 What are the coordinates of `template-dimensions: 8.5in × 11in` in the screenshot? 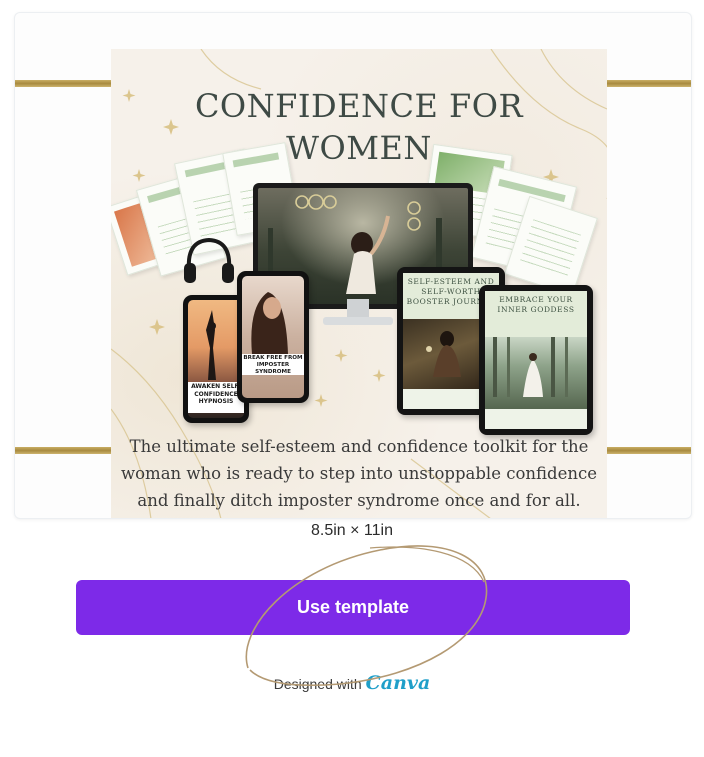 It's located at (352, 530).